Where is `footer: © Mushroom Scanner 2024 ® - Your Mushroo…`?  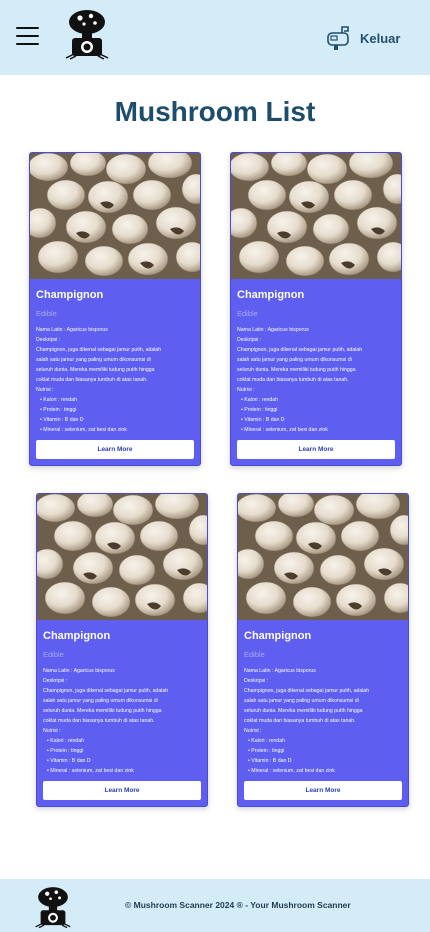 footer: © Mushroom Scanner 2024 ® - Your Mushroo… is located at coordinates (215, 905).